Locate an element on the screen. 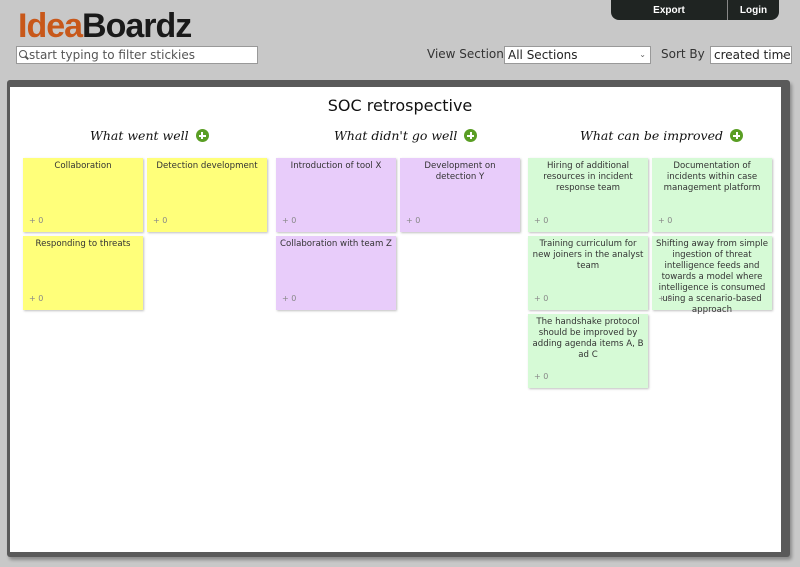  sticky-text: Detection development is located at coordinates (207, 166).